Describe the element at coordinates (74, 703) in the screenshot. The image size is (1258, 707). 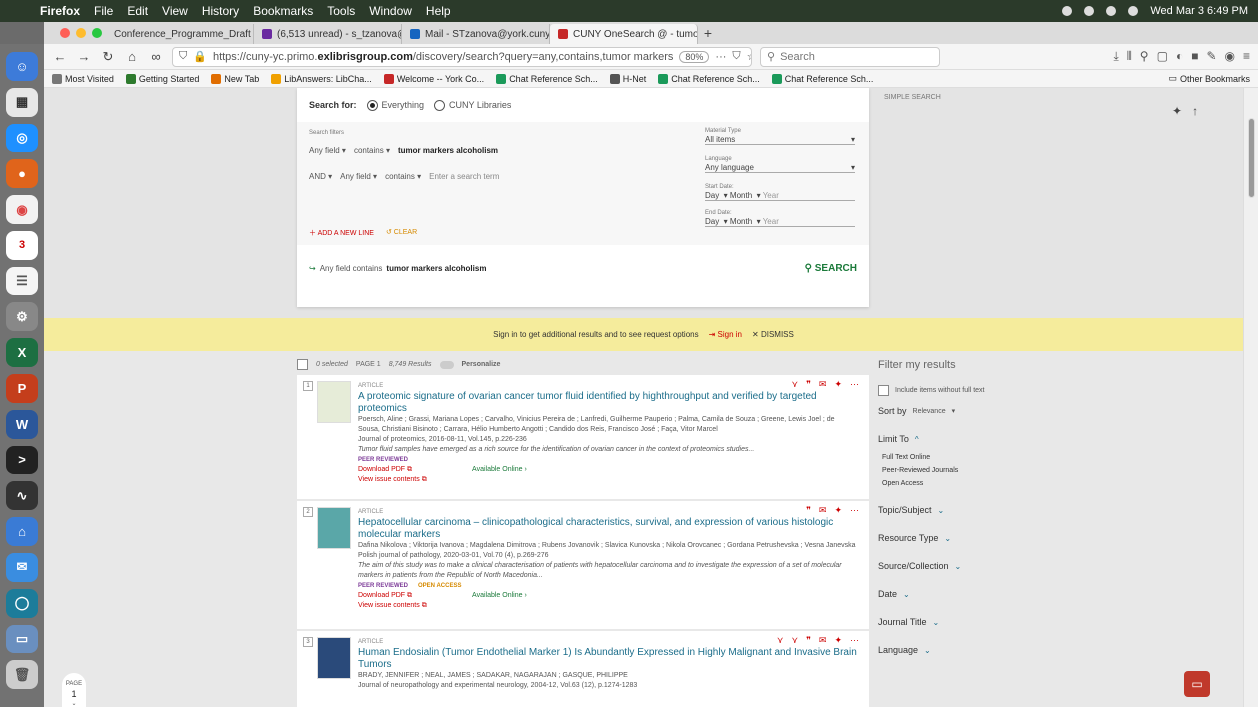
I see `chevron-down-icon: ⌄` at that location.